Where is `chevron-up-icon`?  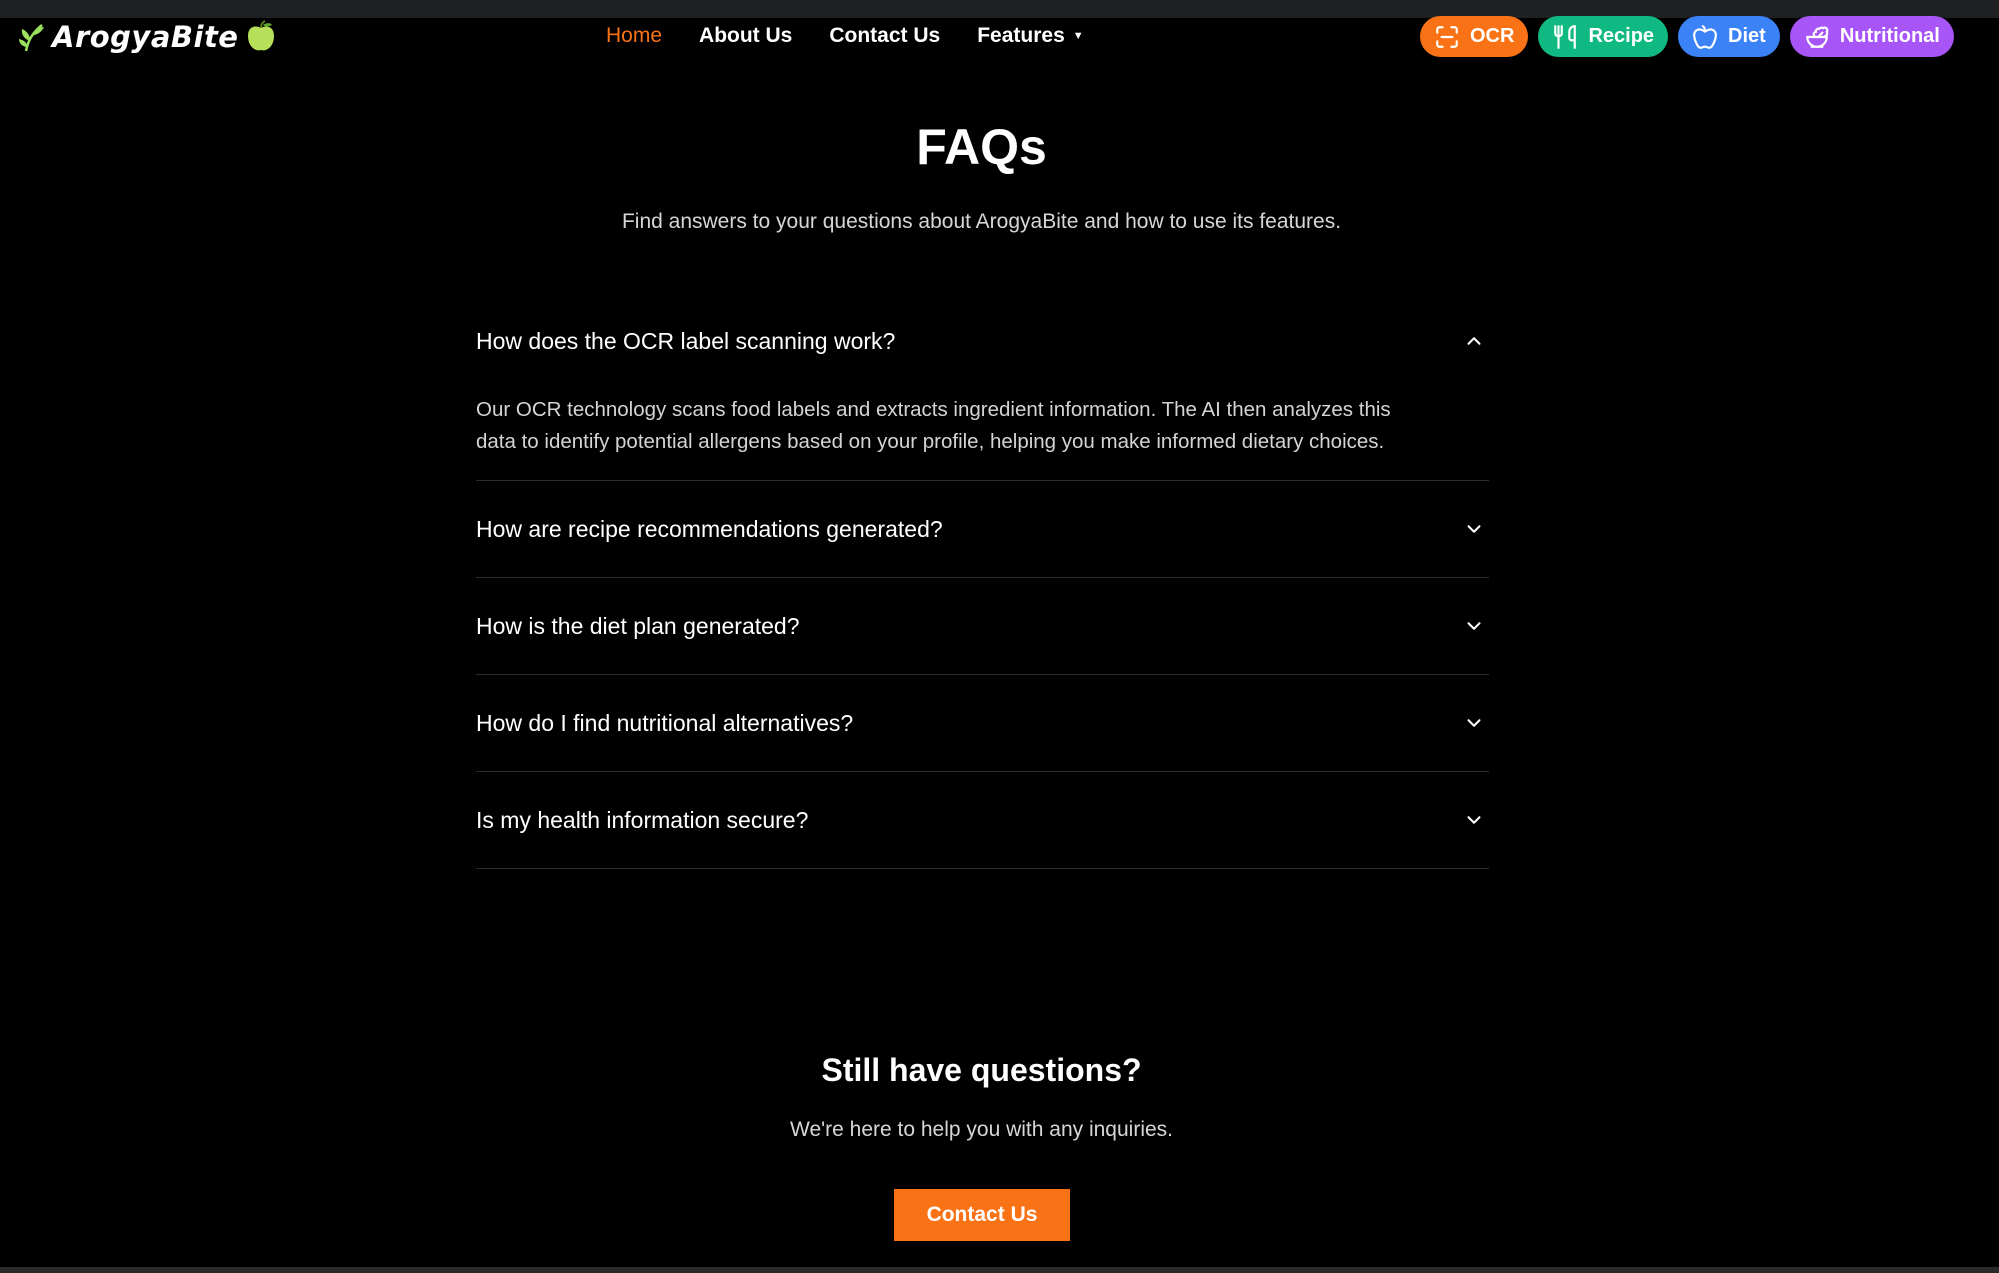
chevron-up-icon is located at coordinates (1474, 341).